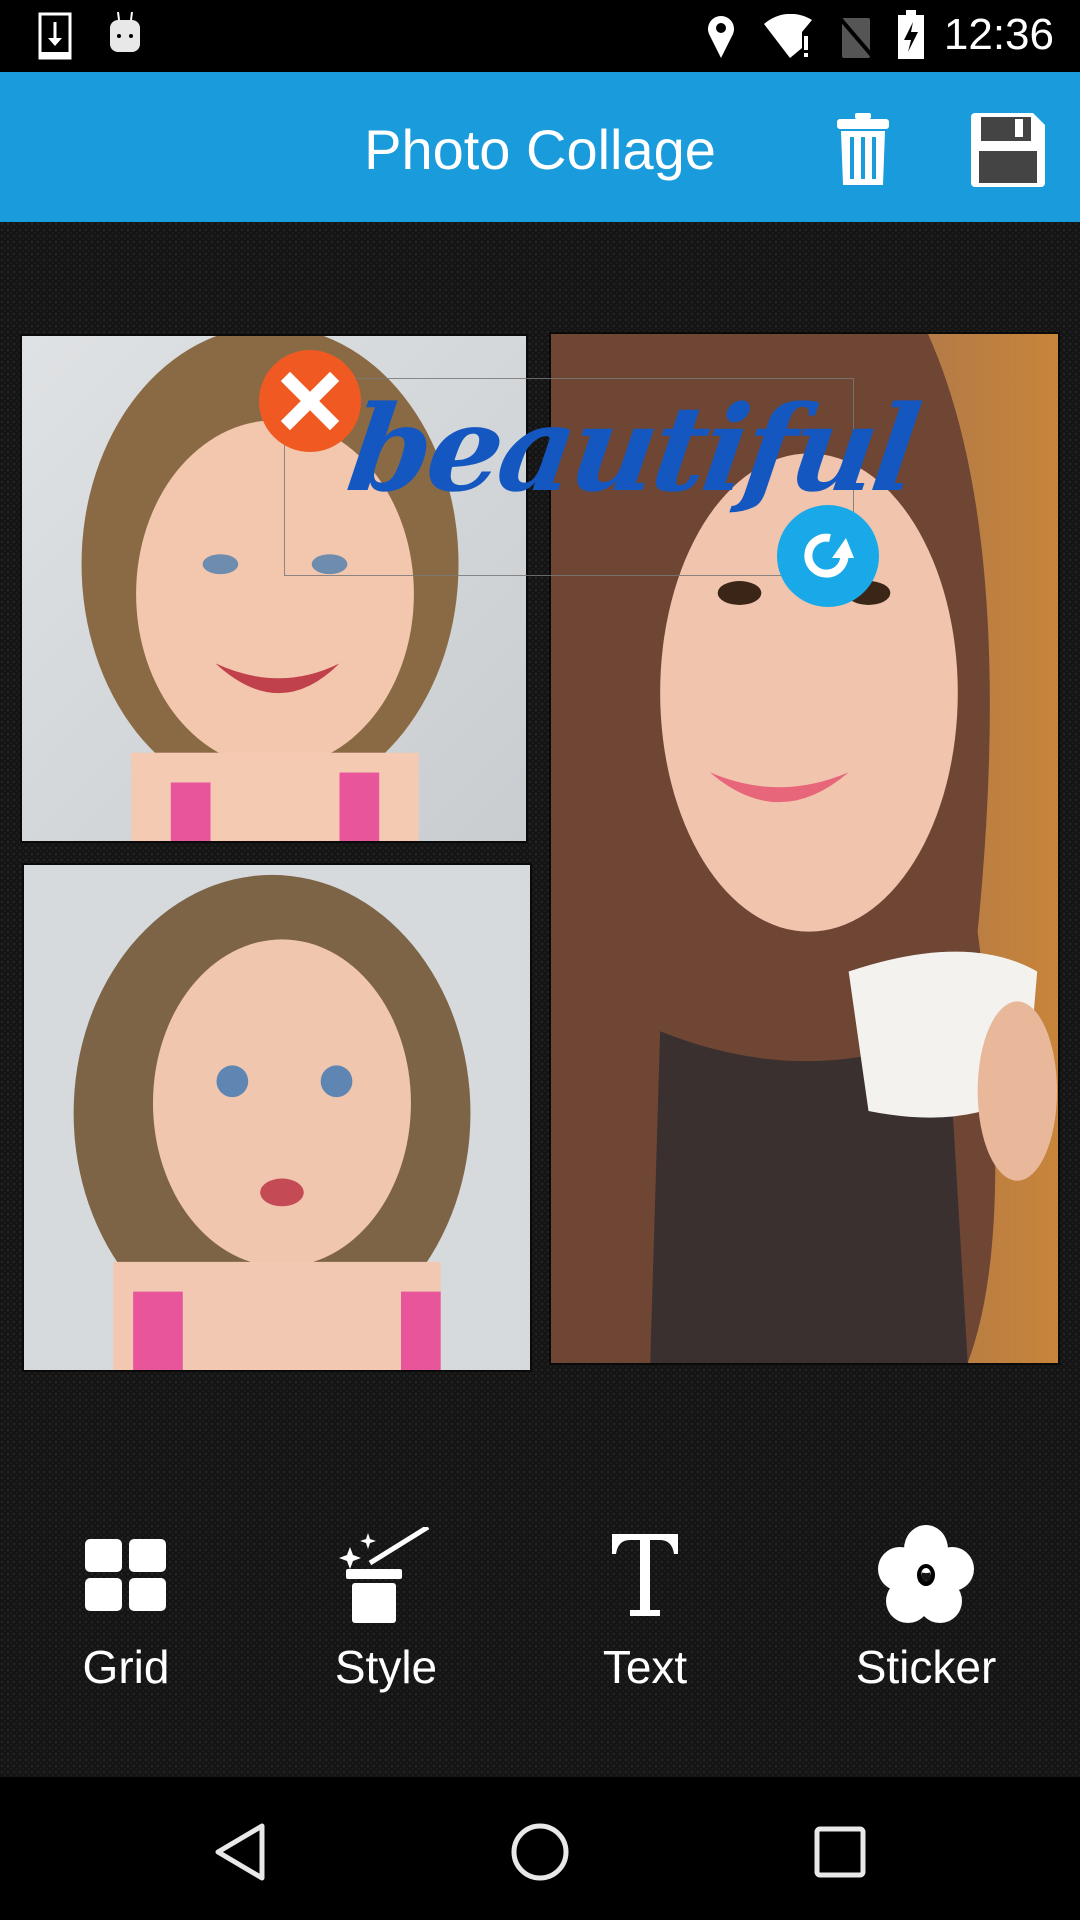 The height and width of the screenshot is (1920, 1080). I want to click on save-button, so click(1008, 150).